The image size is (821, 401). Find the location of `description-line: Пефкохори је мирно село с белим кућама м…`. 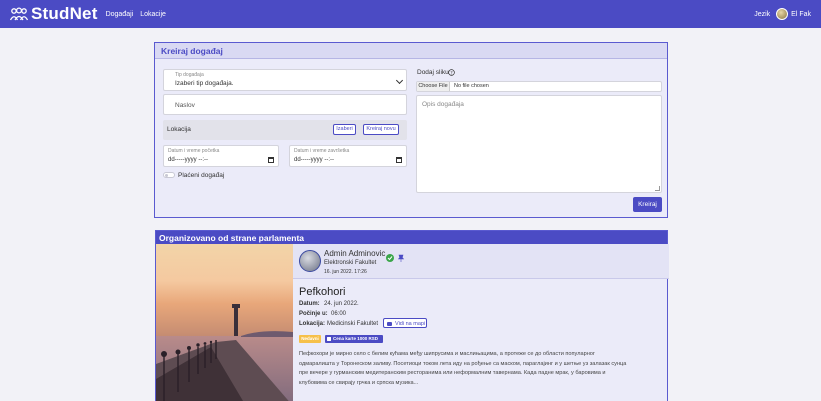

description-line: Пефкохори је мирно село с белим кућама м… is located at coordinates (447, 354).